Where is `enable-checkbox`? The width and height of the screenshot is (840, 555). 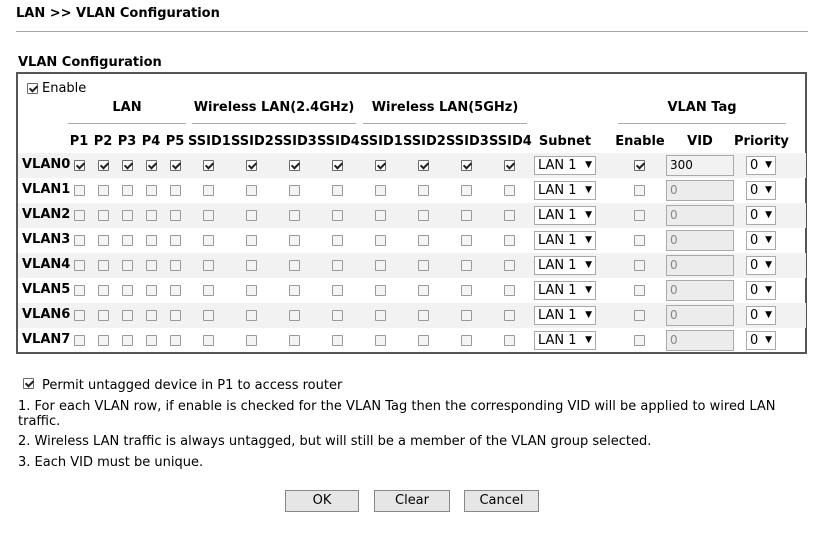
enable-checkbox is located at coordinates (32, 88).